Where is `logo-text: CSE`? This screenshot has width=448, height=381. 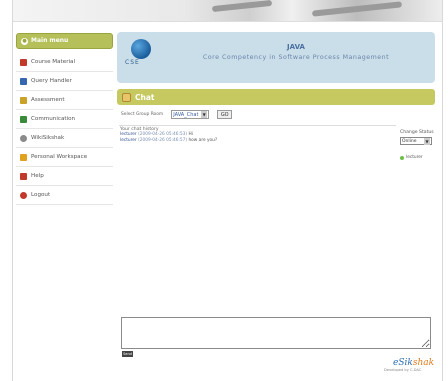
logo-text: CSE is located at coordinates (132, 62).